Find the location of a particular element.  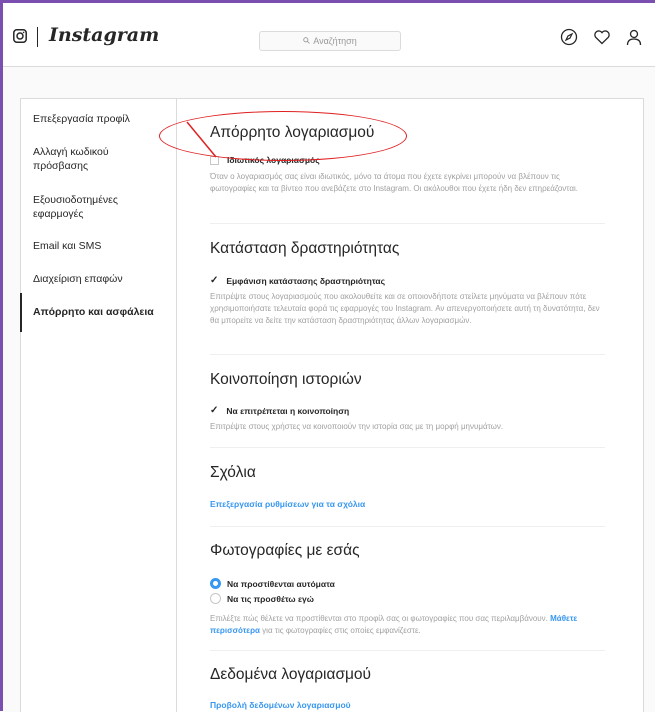

sidebar-item-edit-profile: Επεξεργασία προφίλ is located at coordinates (98, 119).